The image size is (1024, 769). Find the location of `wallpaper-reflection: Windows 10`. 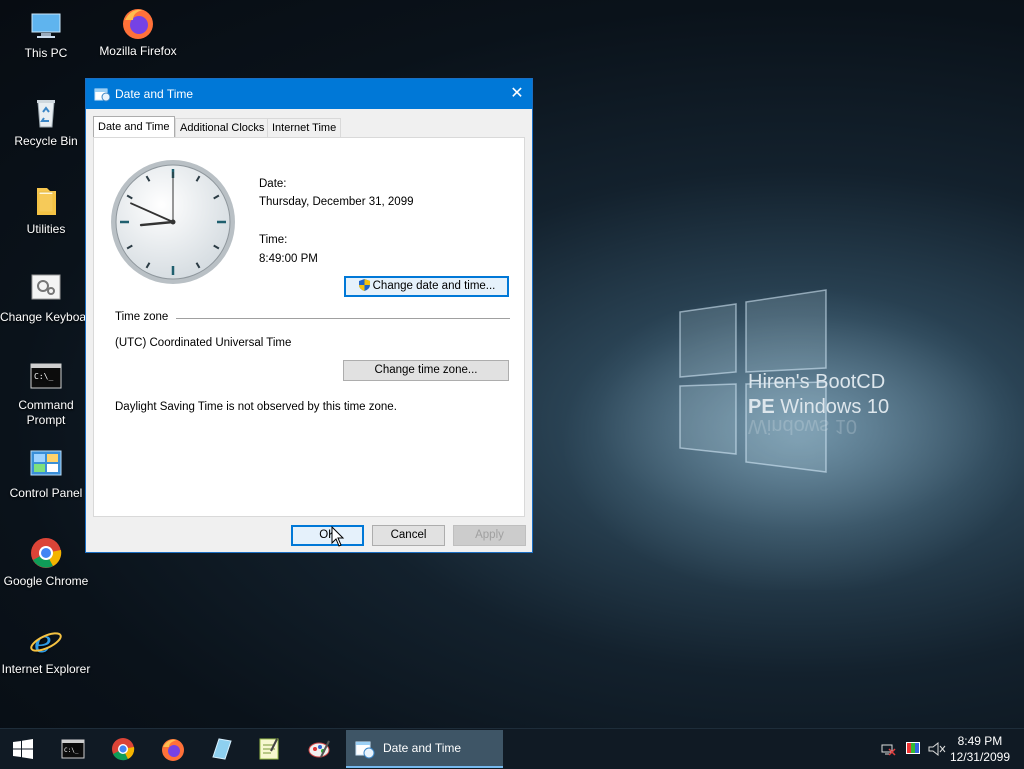

wallpaper-reflection: Windows 10 is located at coordinates (802, 426).